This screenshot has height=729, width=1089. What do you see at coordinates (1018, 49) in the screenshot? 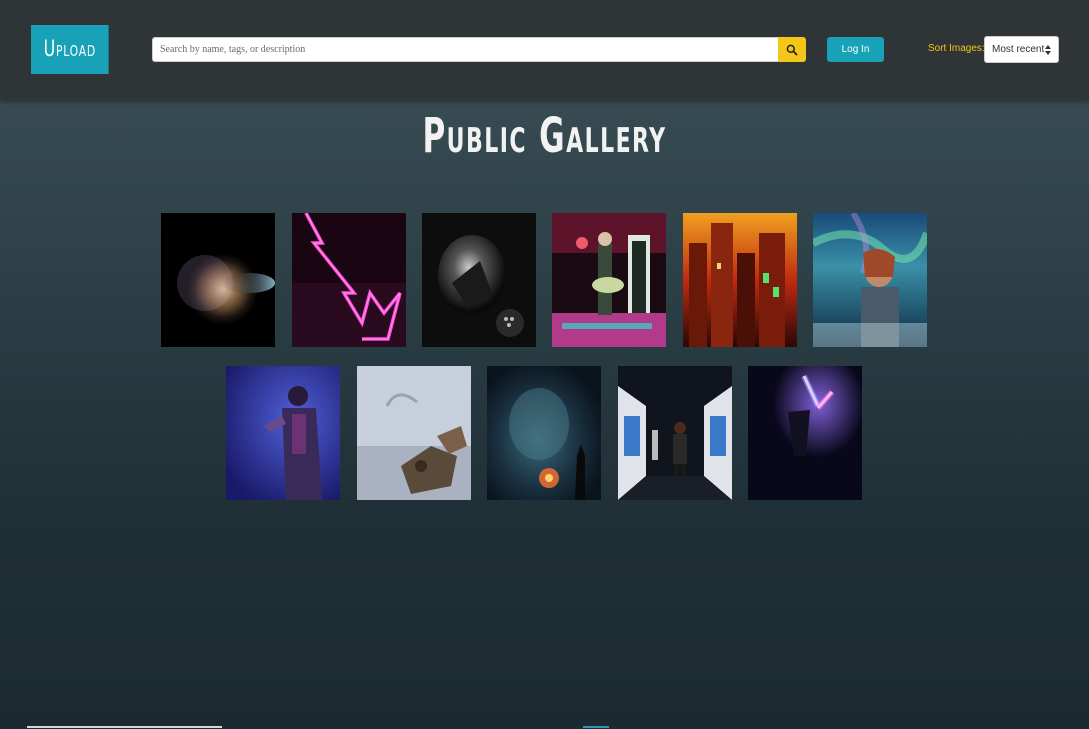
I see `sort-selected-value: Most recent` at bounding box center [1018, 49].